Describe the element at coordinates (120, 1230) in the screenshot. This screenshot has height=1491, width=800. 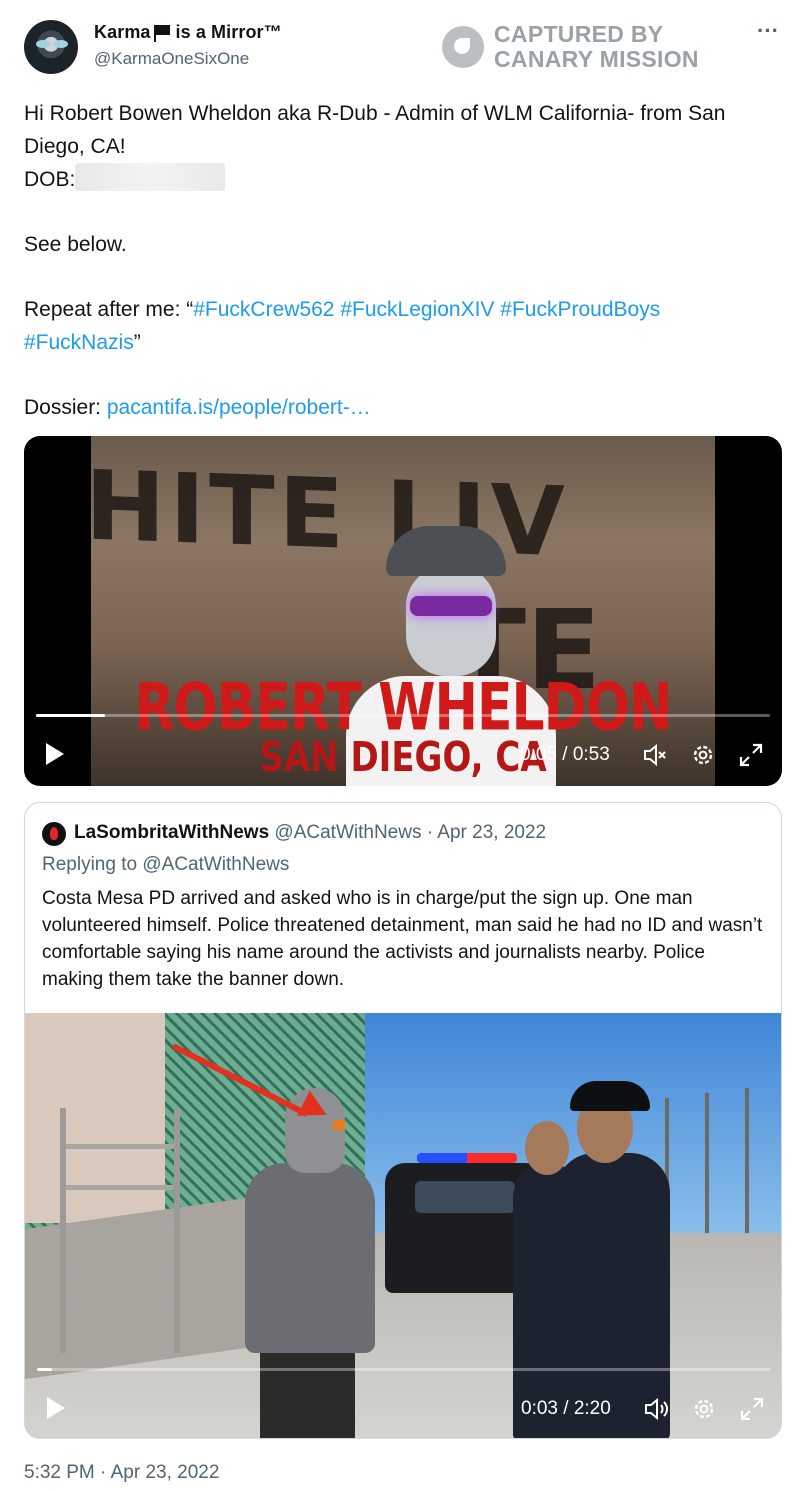
I see `ladder` at that location.